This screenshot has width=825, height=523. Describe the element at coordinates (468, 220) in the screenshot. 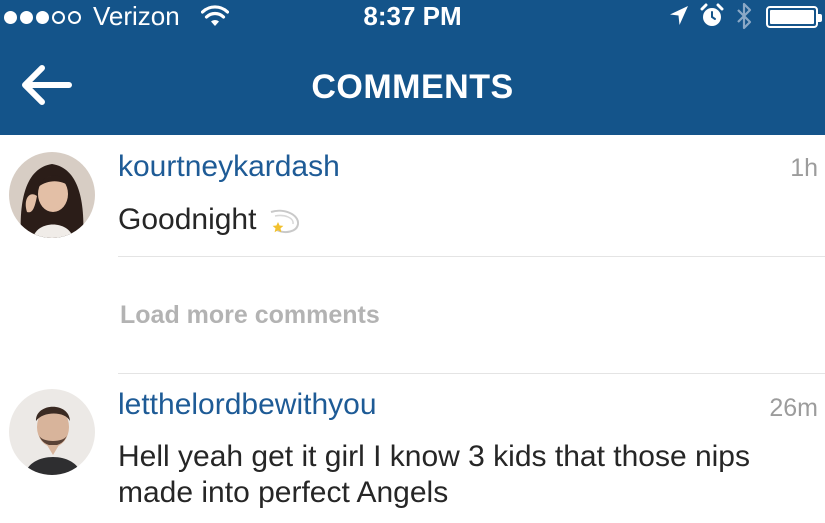

I see `comment-text: Goodnight` at that location.